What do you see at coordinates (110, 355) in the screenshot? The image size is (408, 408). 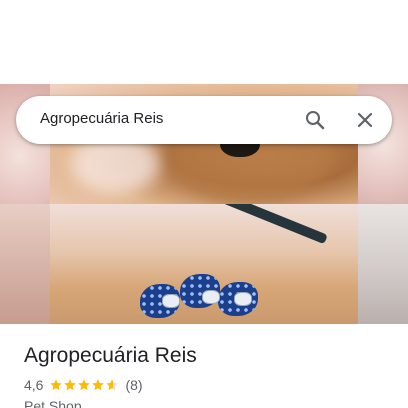 I see `place-title: Agropecuária Reis` at bounding box center [110, 355].